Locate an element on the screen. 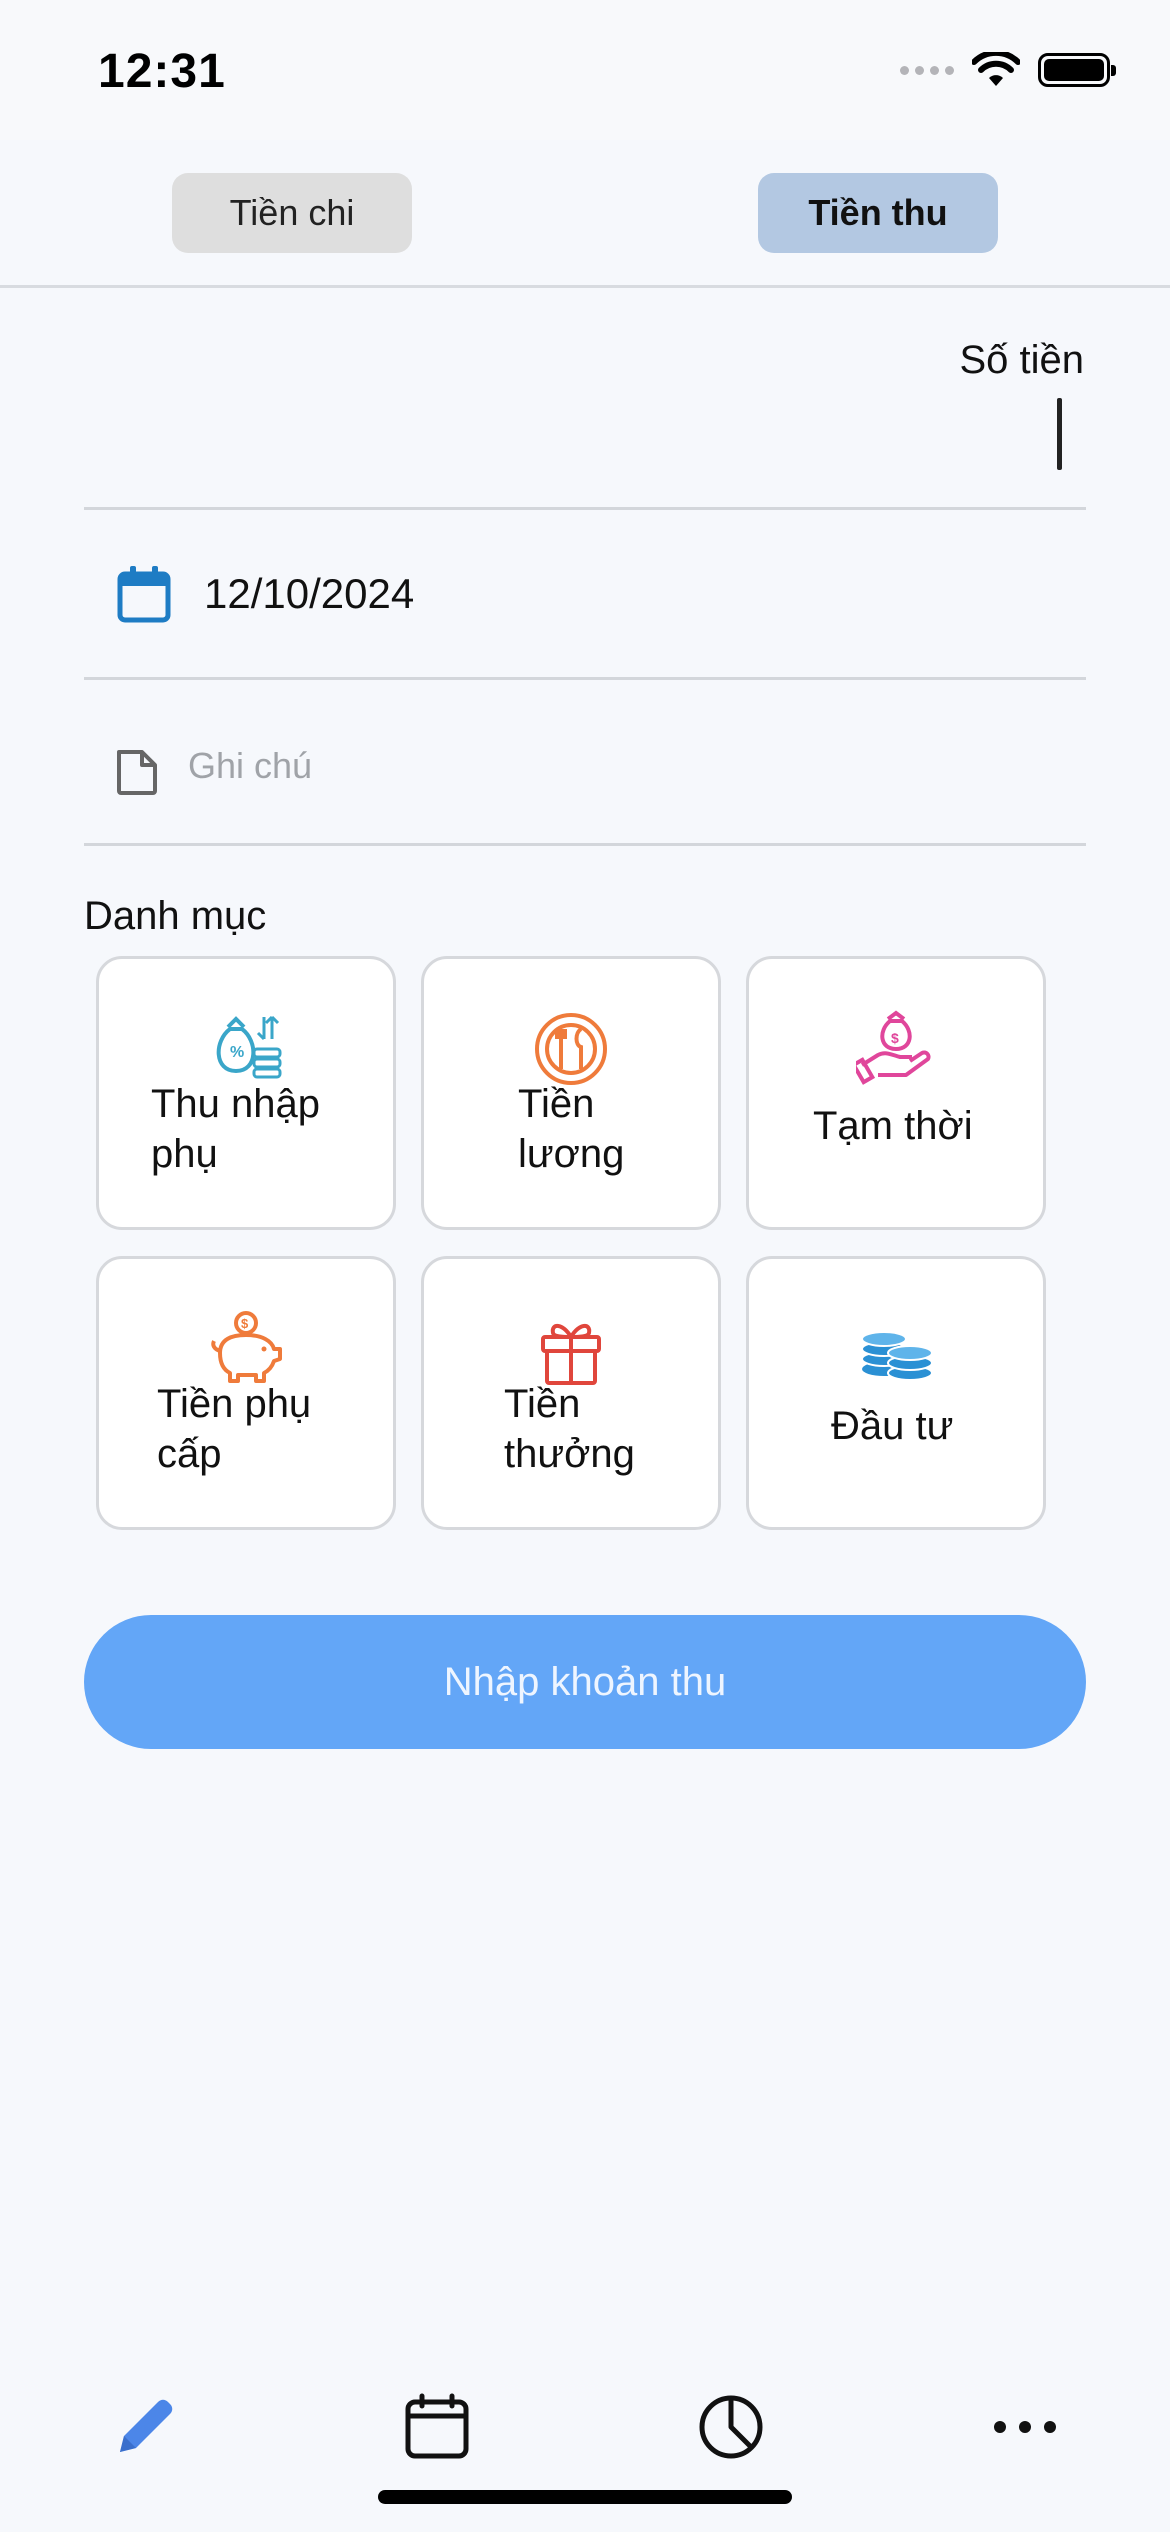 The image size is (1170, 2532). date-value: 12/10/2024 is located at coordinates (309, 593).